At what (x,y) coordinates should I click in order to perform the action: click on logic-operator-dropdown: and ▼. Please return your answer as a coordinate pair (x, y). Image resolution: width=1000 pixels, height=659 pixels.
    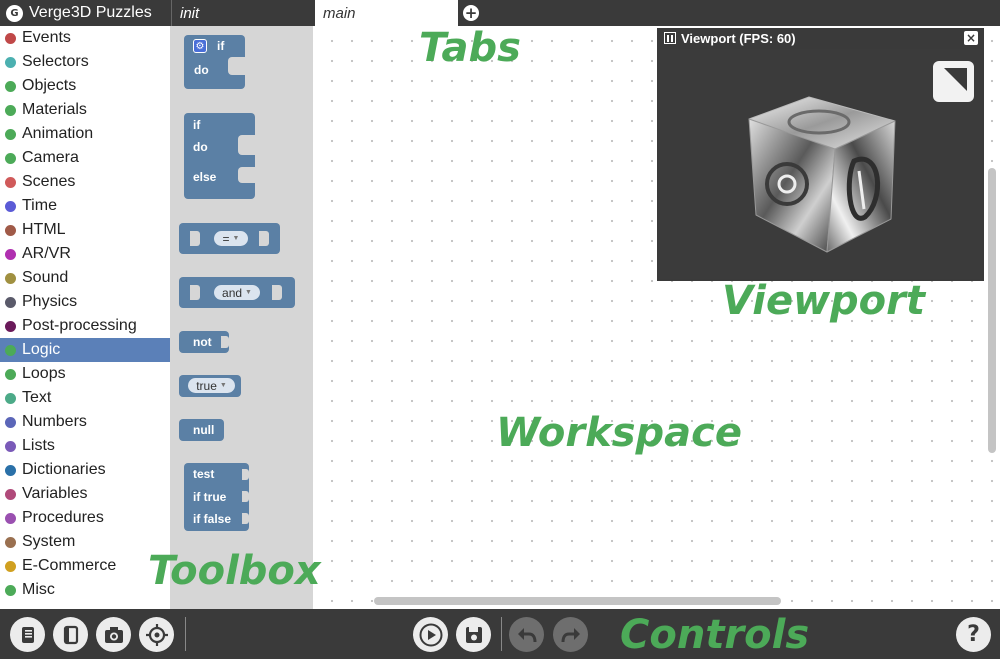
    Looking at the image, I should click on (237, 292).